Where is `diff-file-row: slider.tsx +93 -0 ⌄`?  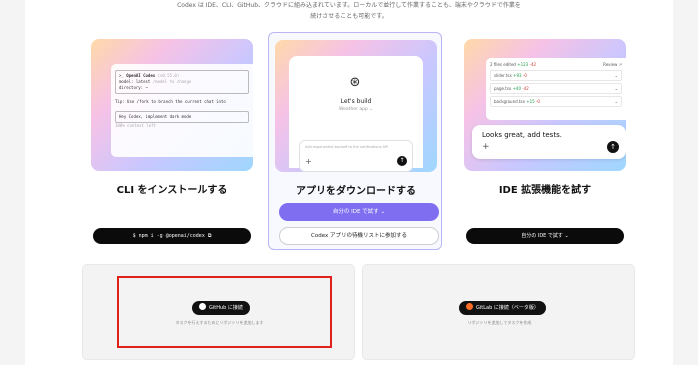 diff-file-row: slider.tsx +93 -0 ⌄ is located at coordinates (556, 75).